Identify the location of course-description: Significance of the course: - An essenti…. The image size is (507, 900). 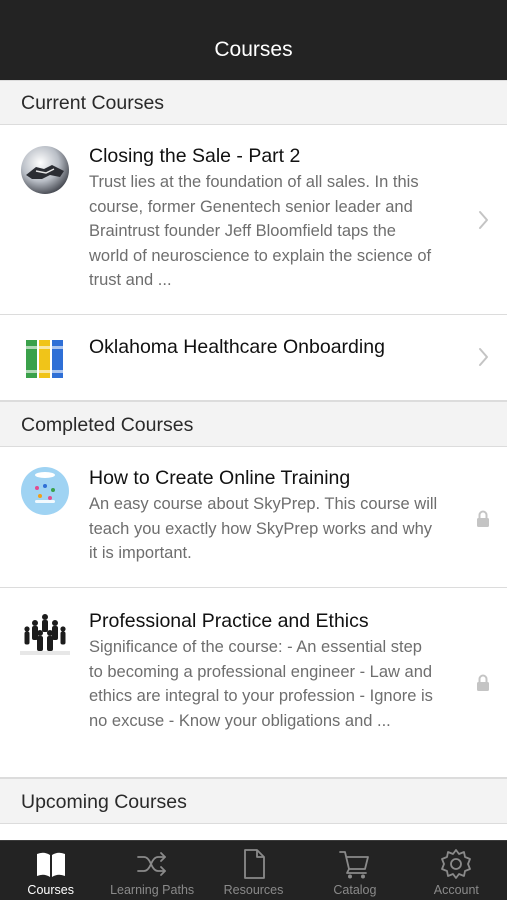
(261, 684).